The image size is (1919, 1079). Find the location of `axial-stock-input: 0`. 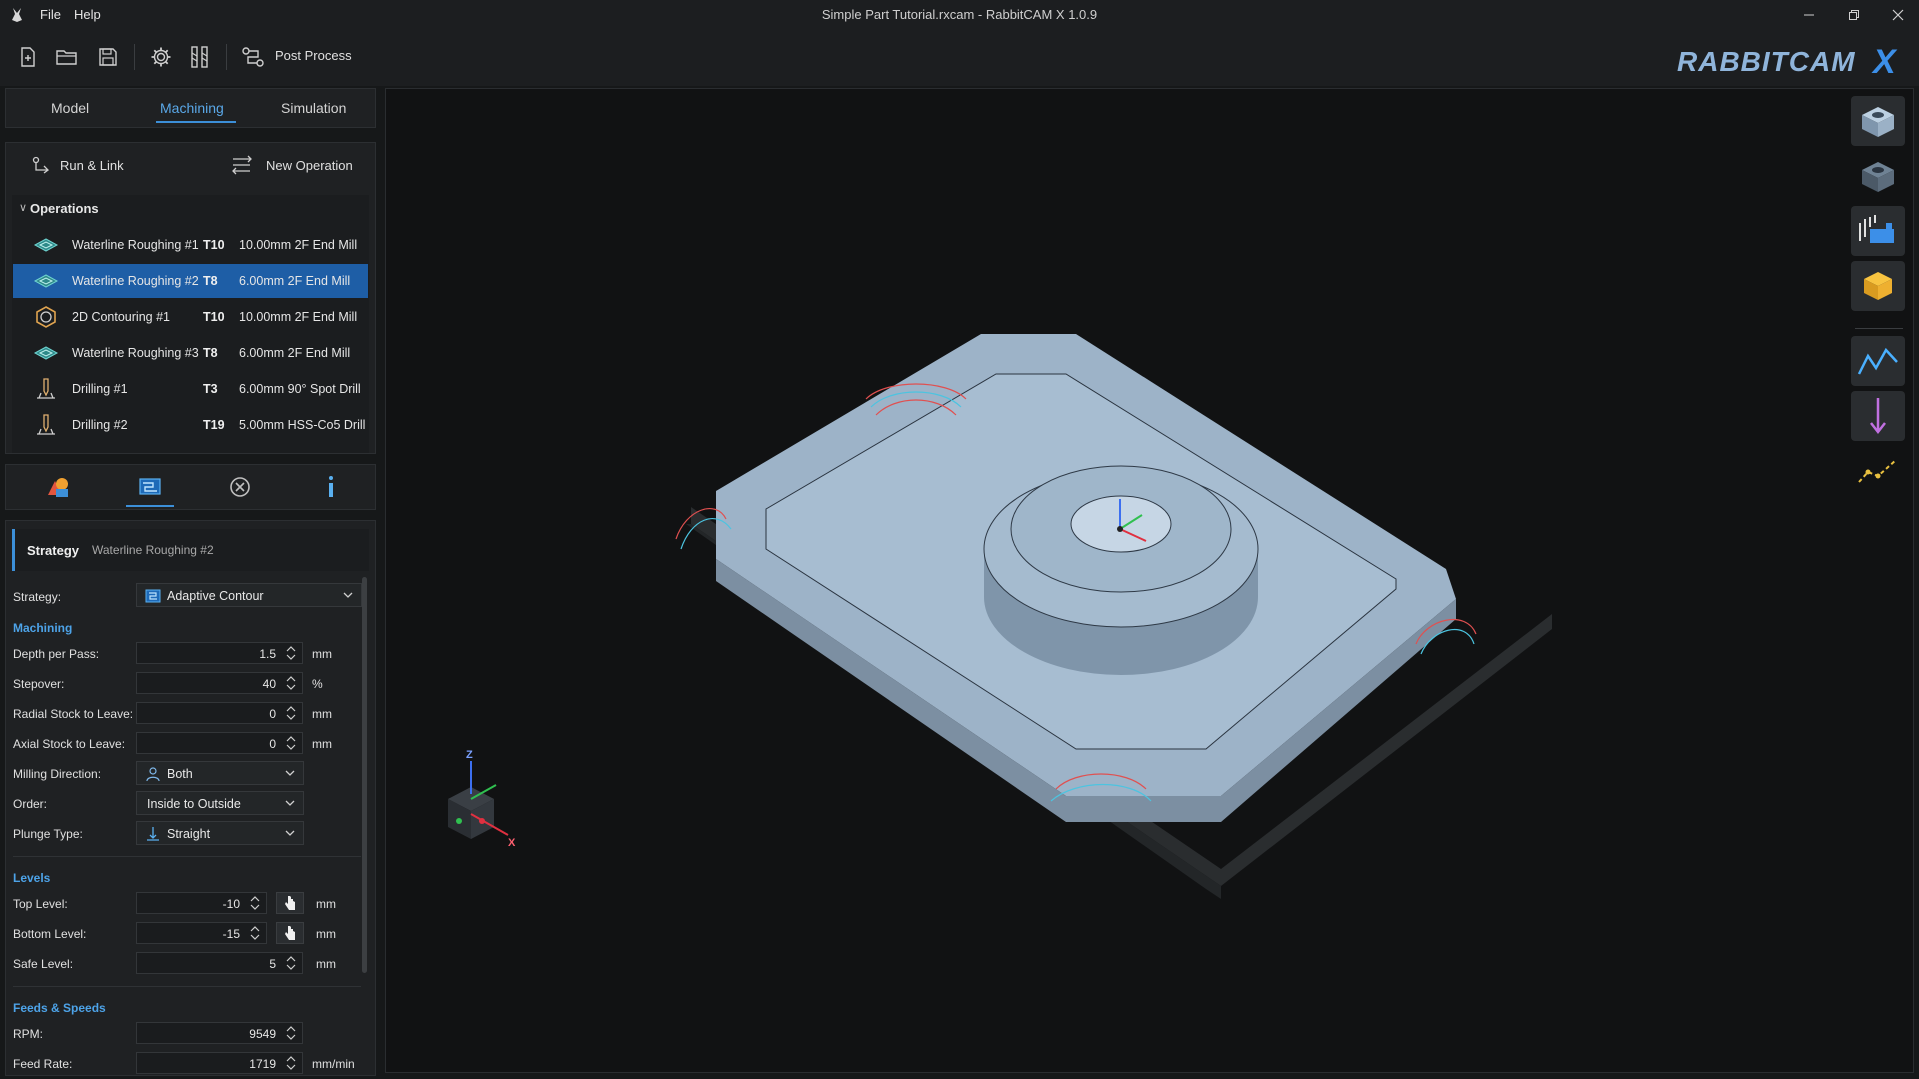

axial-stock-input: 0 is located at coordinates (219, 743).